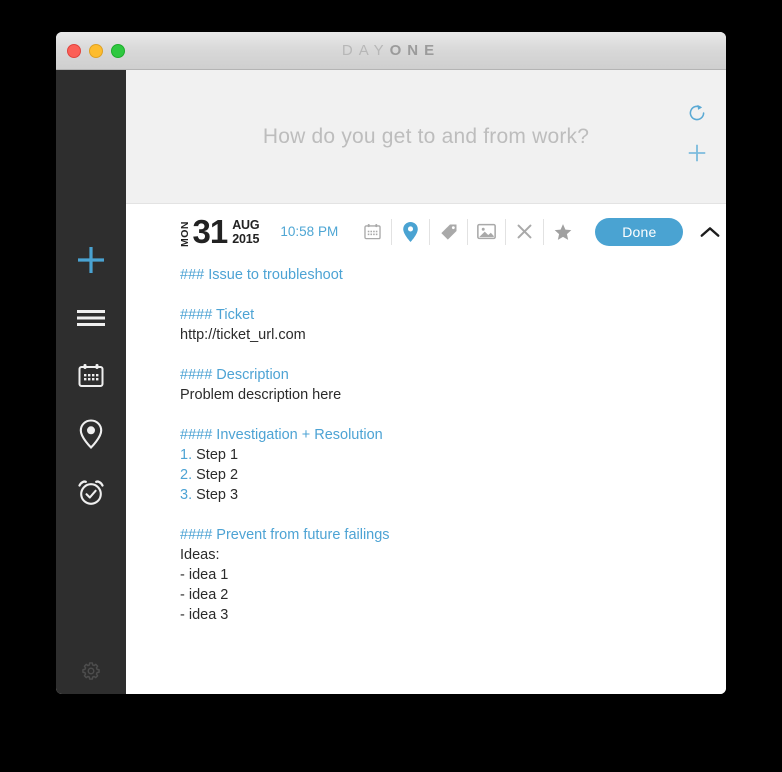 The width and height of the screenshot is (782, 772). What do you see at coordinates (441, 575) in the screenshot?
I see `entry-line: - idea 1` at bounding box center [441, 575].